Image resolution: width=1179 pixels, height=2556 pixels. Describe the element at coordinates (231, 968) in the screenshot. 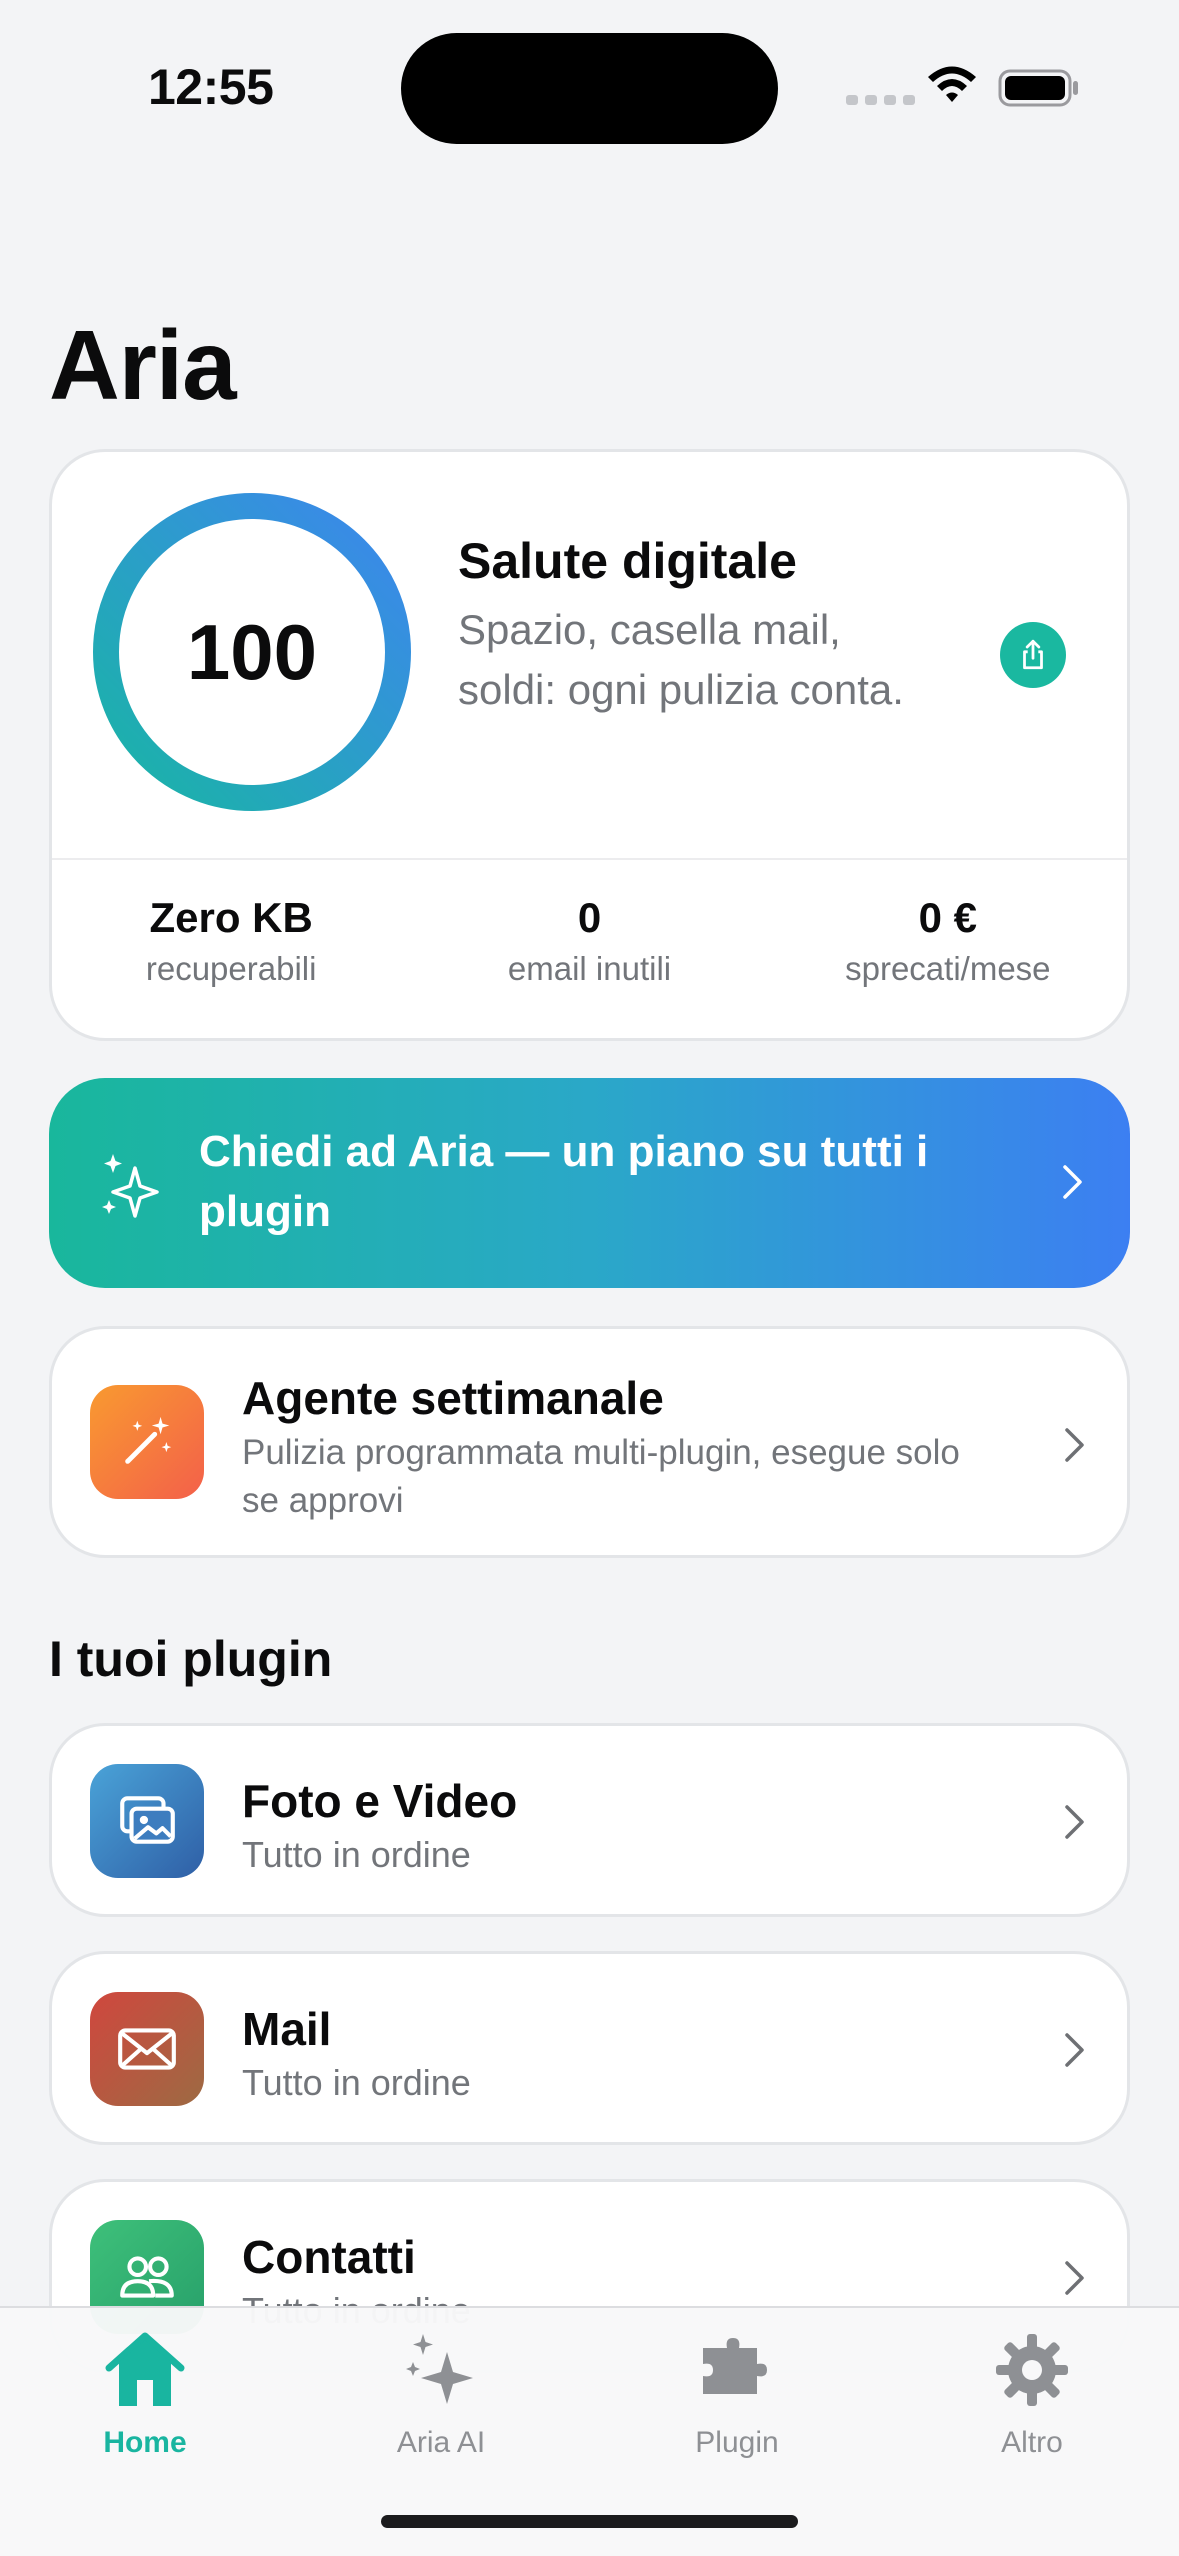

I see `stat-label: recuperabili` at that location.